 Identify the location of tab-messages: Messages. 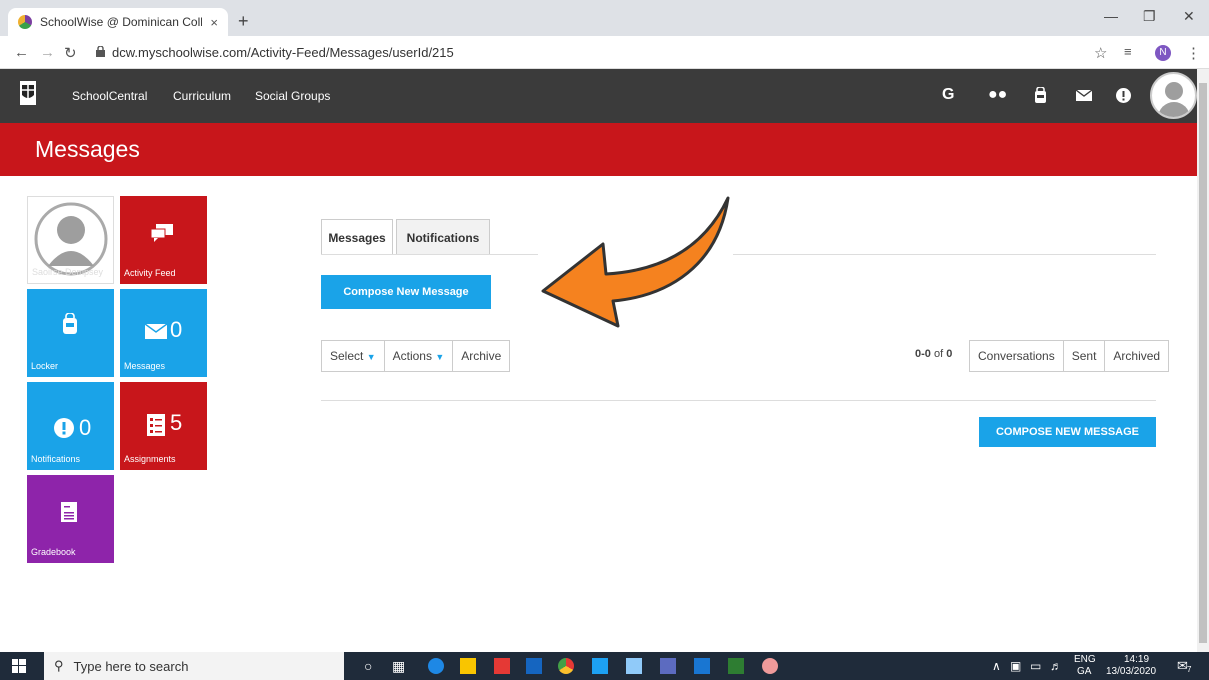
(357, 237).